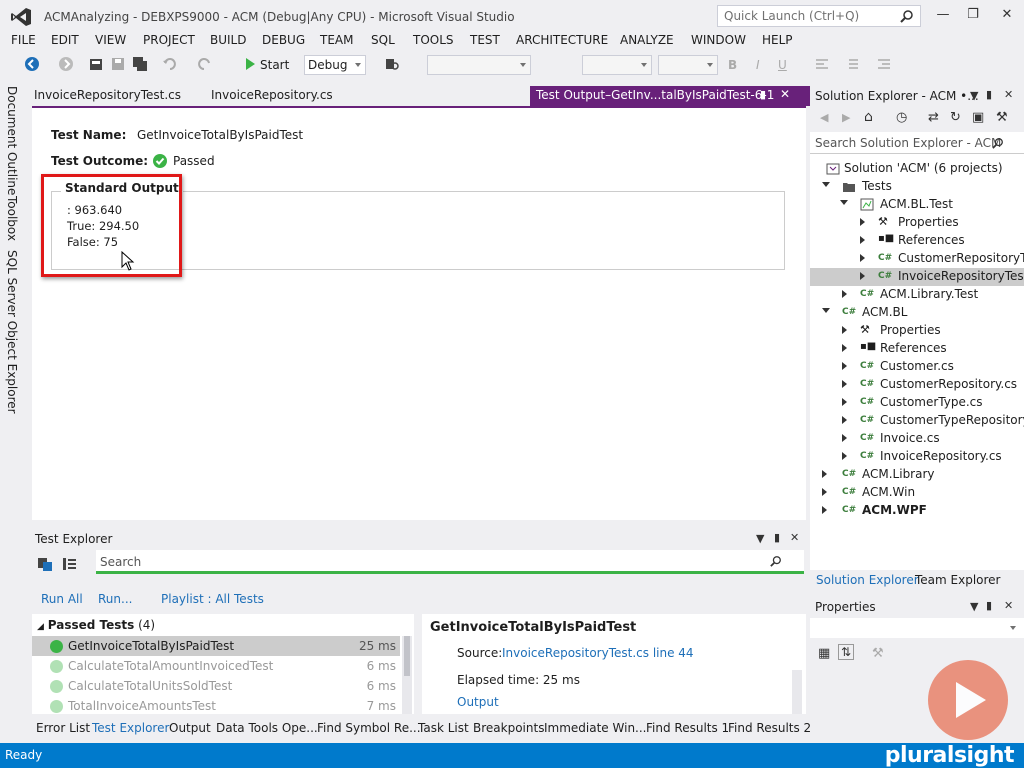  Describe the element at coordinates (283, 40) in the screenshot. I see `menu-debug: DEBUG` at that location.